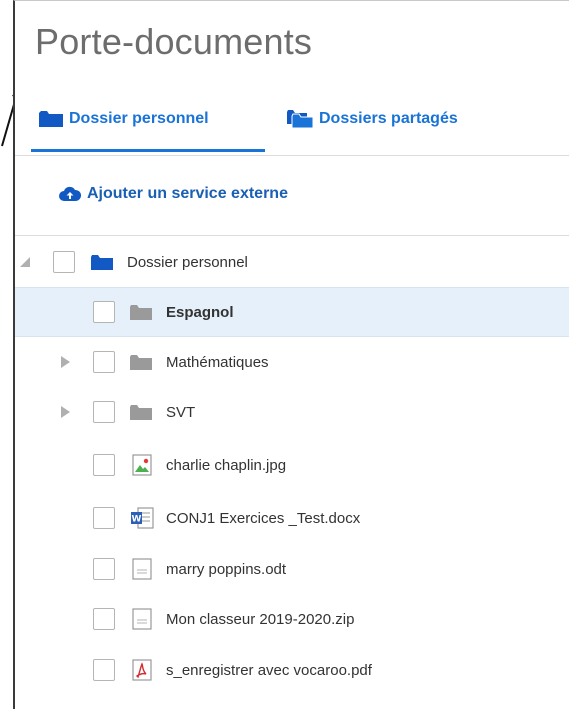  I want to click on tree-item-label: CONJ1 Exercices _Test.docx, so click(263, 518).